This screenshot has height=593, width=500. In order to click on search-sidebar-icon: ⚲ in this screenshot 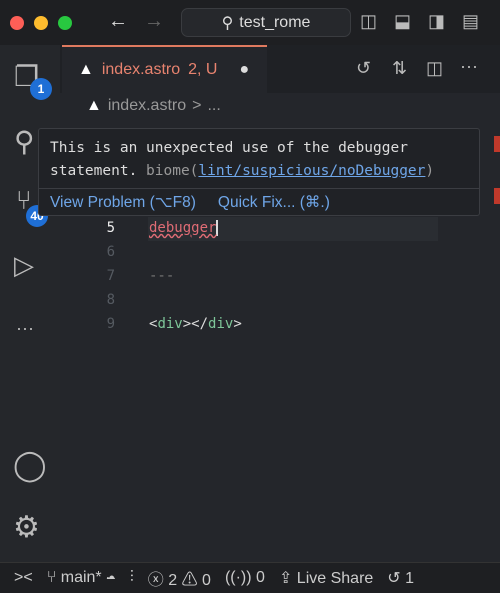, I will do `click(24, 141)`.